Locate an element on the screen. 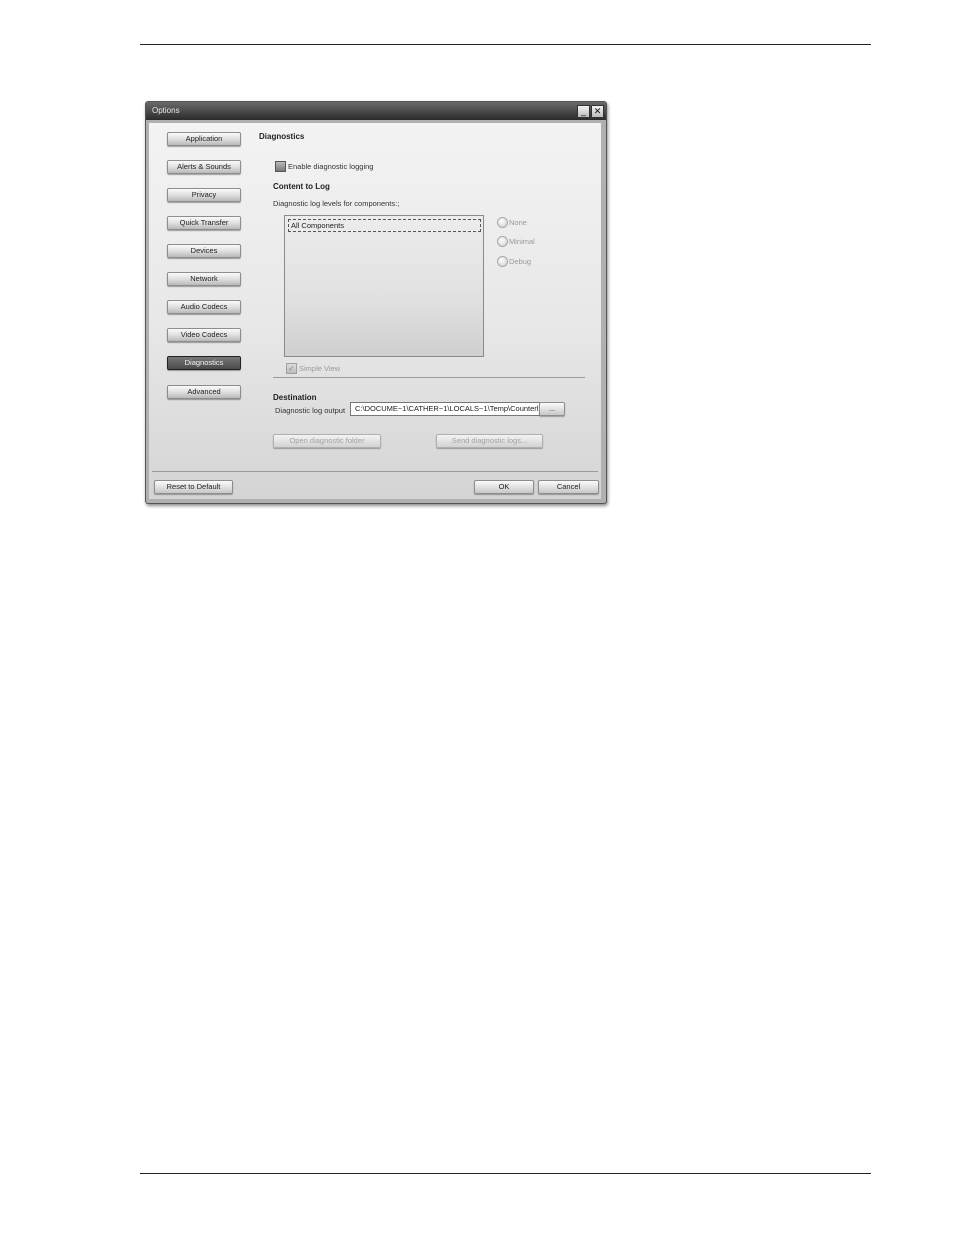 This screenshot has width=954, height=1235. level-debug-radio is located at coordinates (502, 261).